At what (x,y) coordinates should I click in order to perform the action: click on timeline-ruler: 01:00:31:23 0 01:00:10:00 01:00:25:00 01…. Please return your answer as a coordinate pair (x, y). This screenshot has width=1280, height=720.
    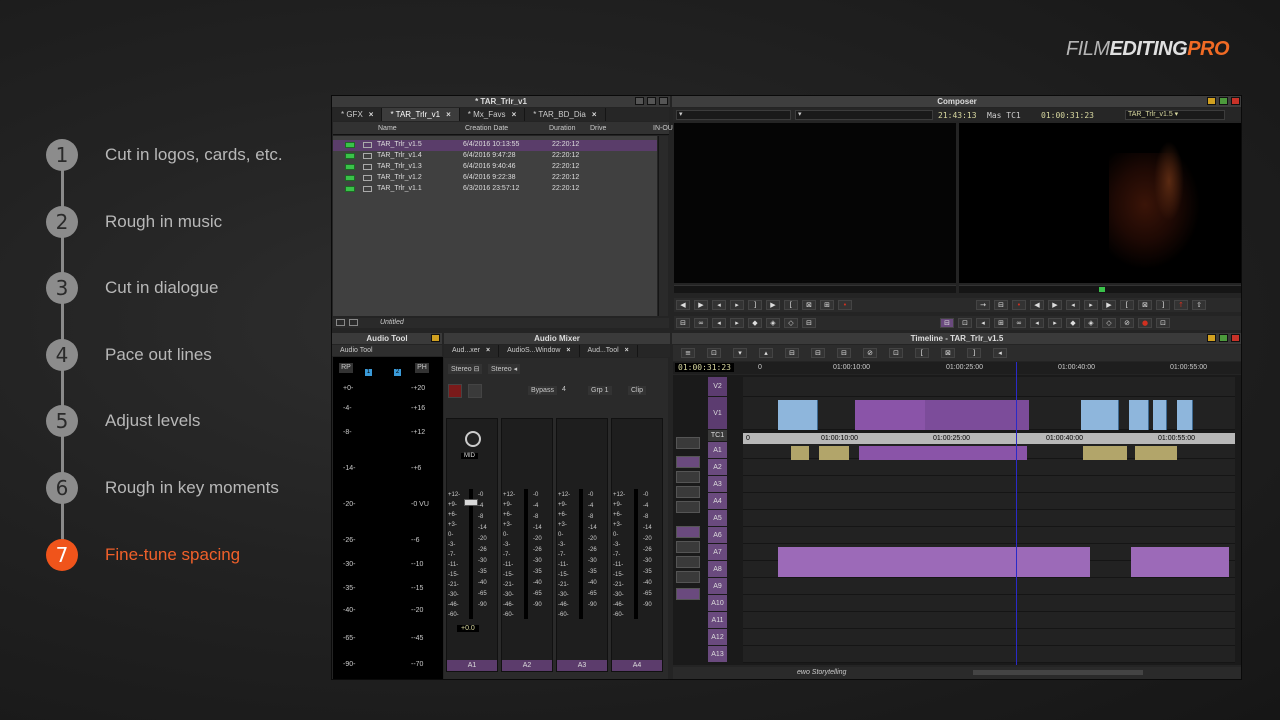
    Looking at the image, I should click on (957, 368).